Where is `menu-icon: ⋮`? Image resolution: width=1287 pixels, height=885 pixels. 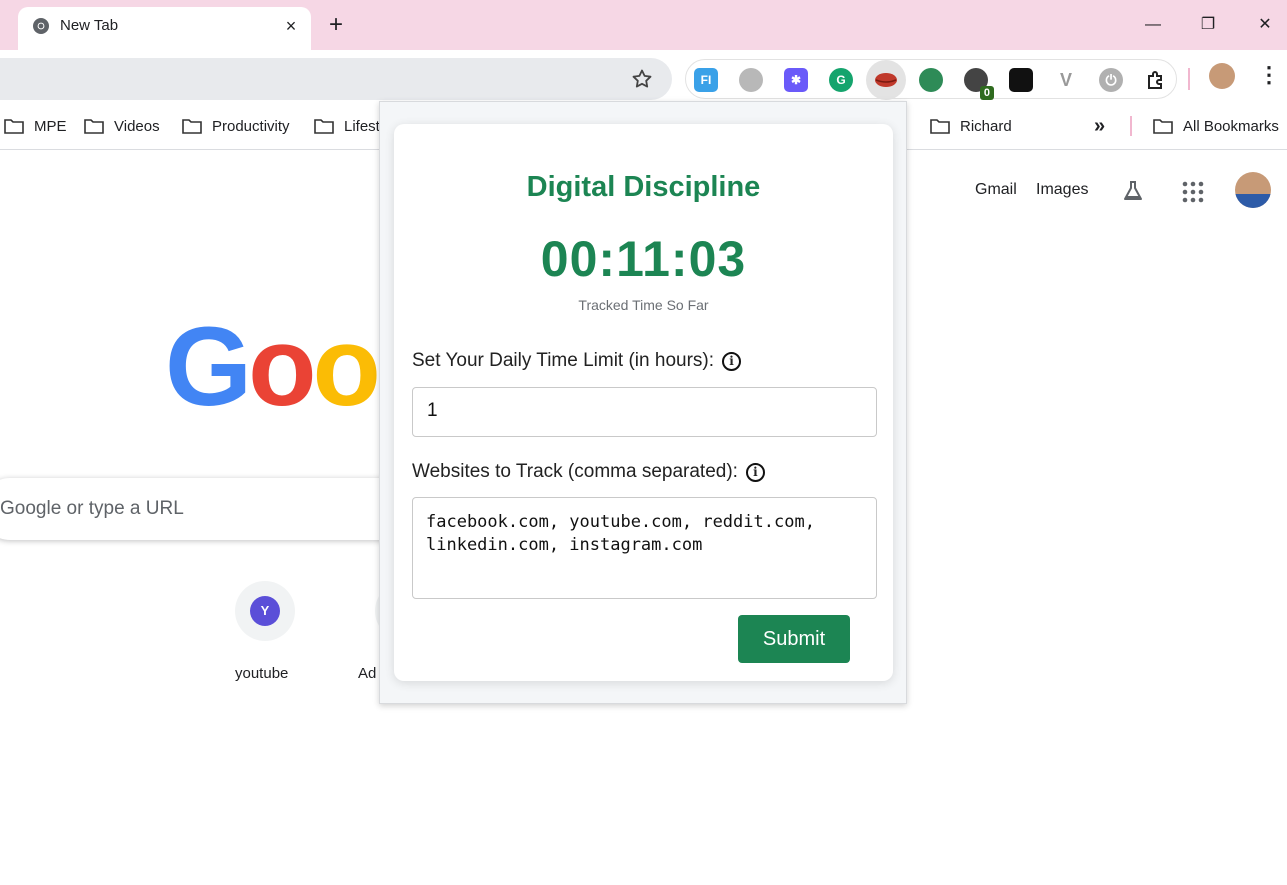 menu-icon: ⋮ is located at coordinates (1269, 76).